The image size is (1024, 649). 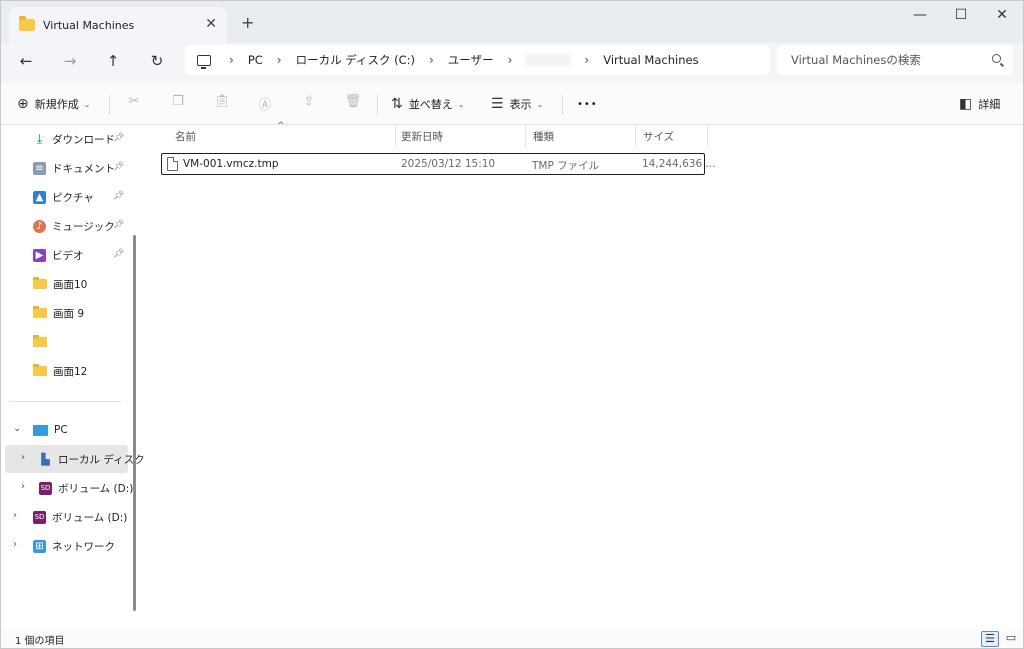 What do you see at coordinates (966, 104) in the screenshot?
I see `details-pane-icon: ◧` at bounding box center [966, 104].